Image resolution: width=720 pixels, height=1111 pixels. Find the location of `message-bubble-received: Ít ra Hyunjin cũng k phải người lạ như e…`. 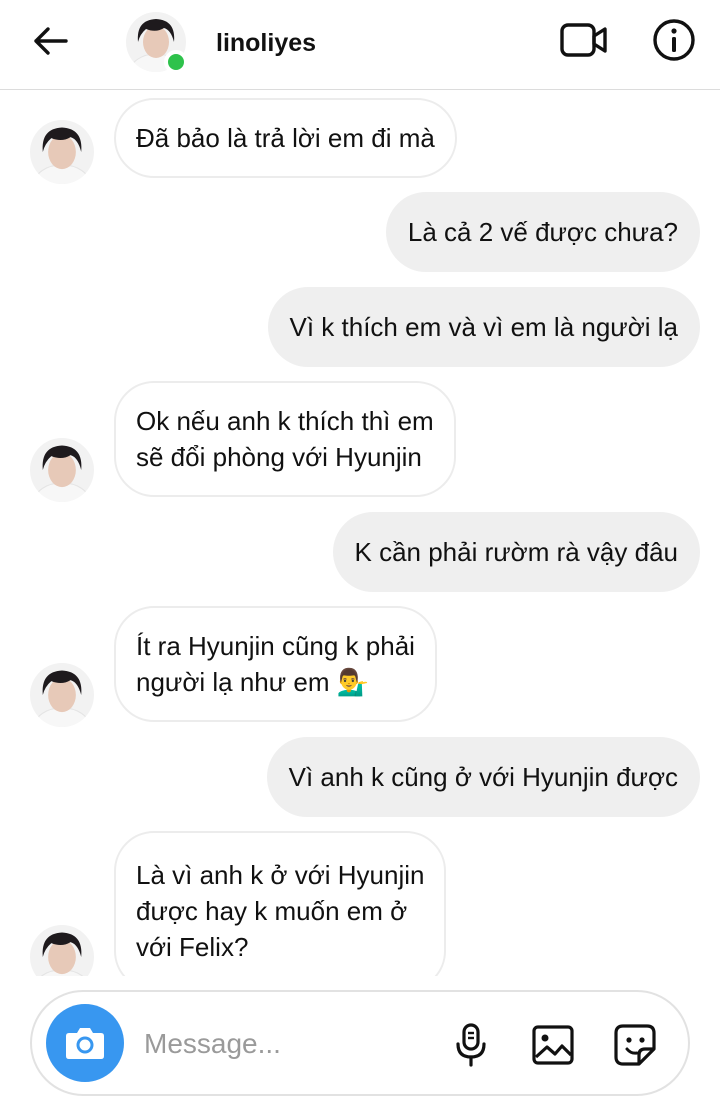

message-bubble-received: Ít ra Hyunjin cũng k phải người lạ như e… is located at coordinates (275, 664).